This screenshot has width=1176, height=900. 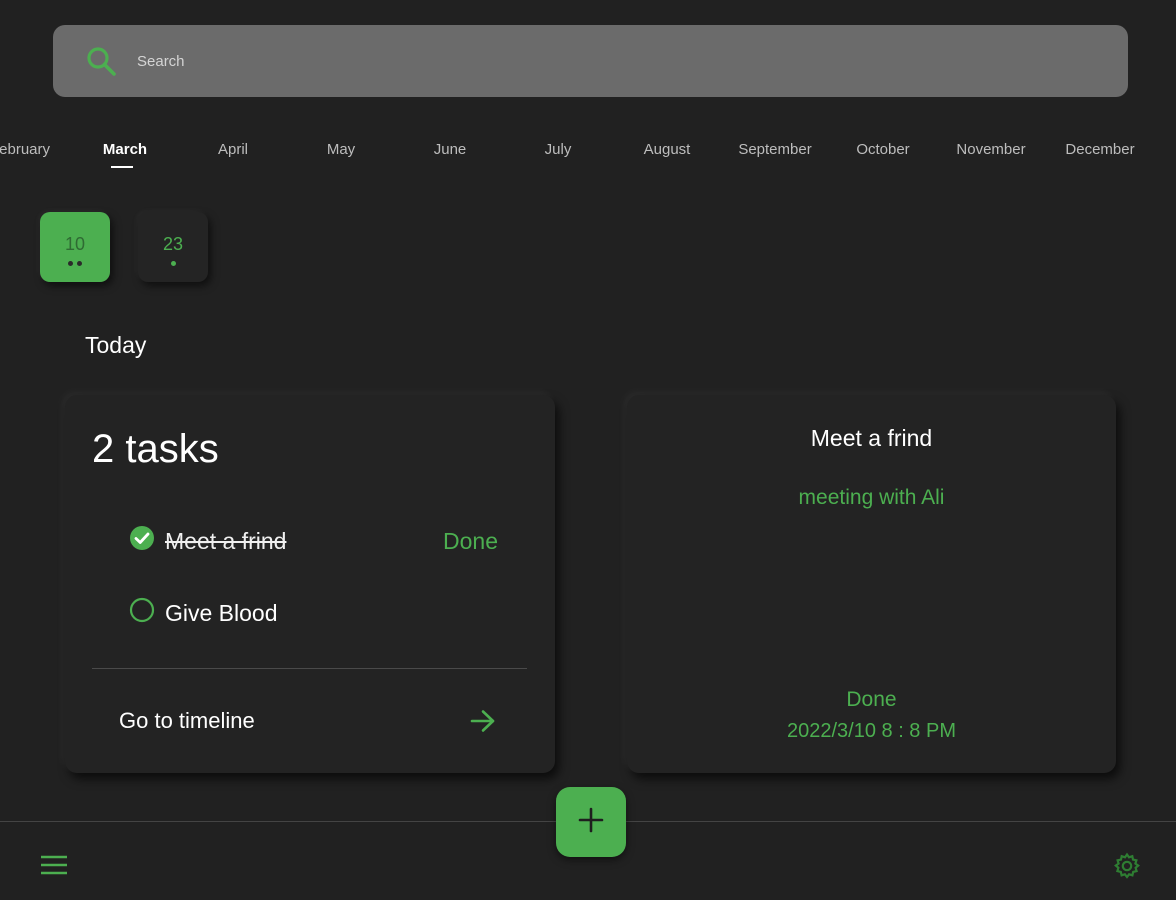 I want to click on detail-title: Meet a frind, so click(x=871, y=438).